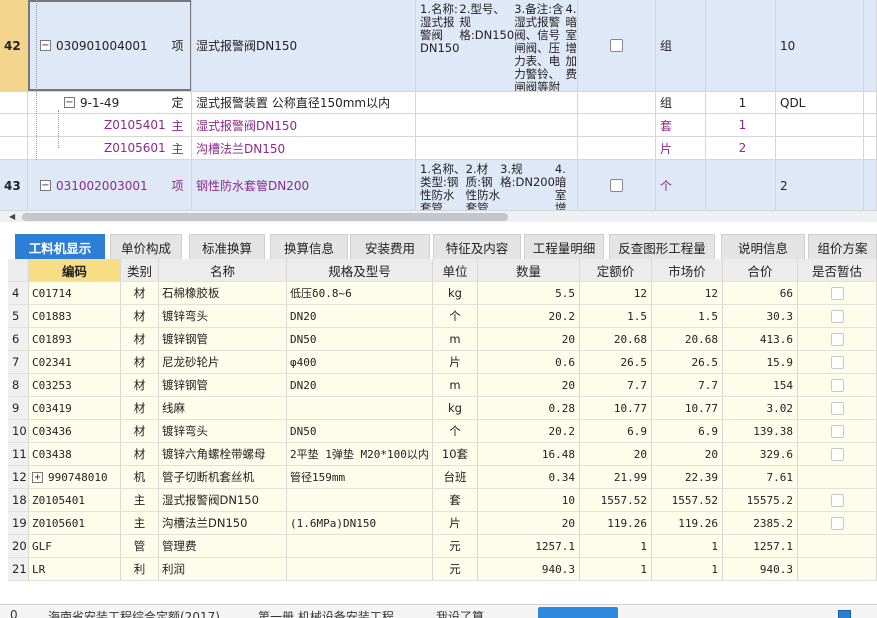 The image size is (877, 618). Describe the element at coordinates (140, 270) in the screenshot. I see `header-category: 类别` at that location.